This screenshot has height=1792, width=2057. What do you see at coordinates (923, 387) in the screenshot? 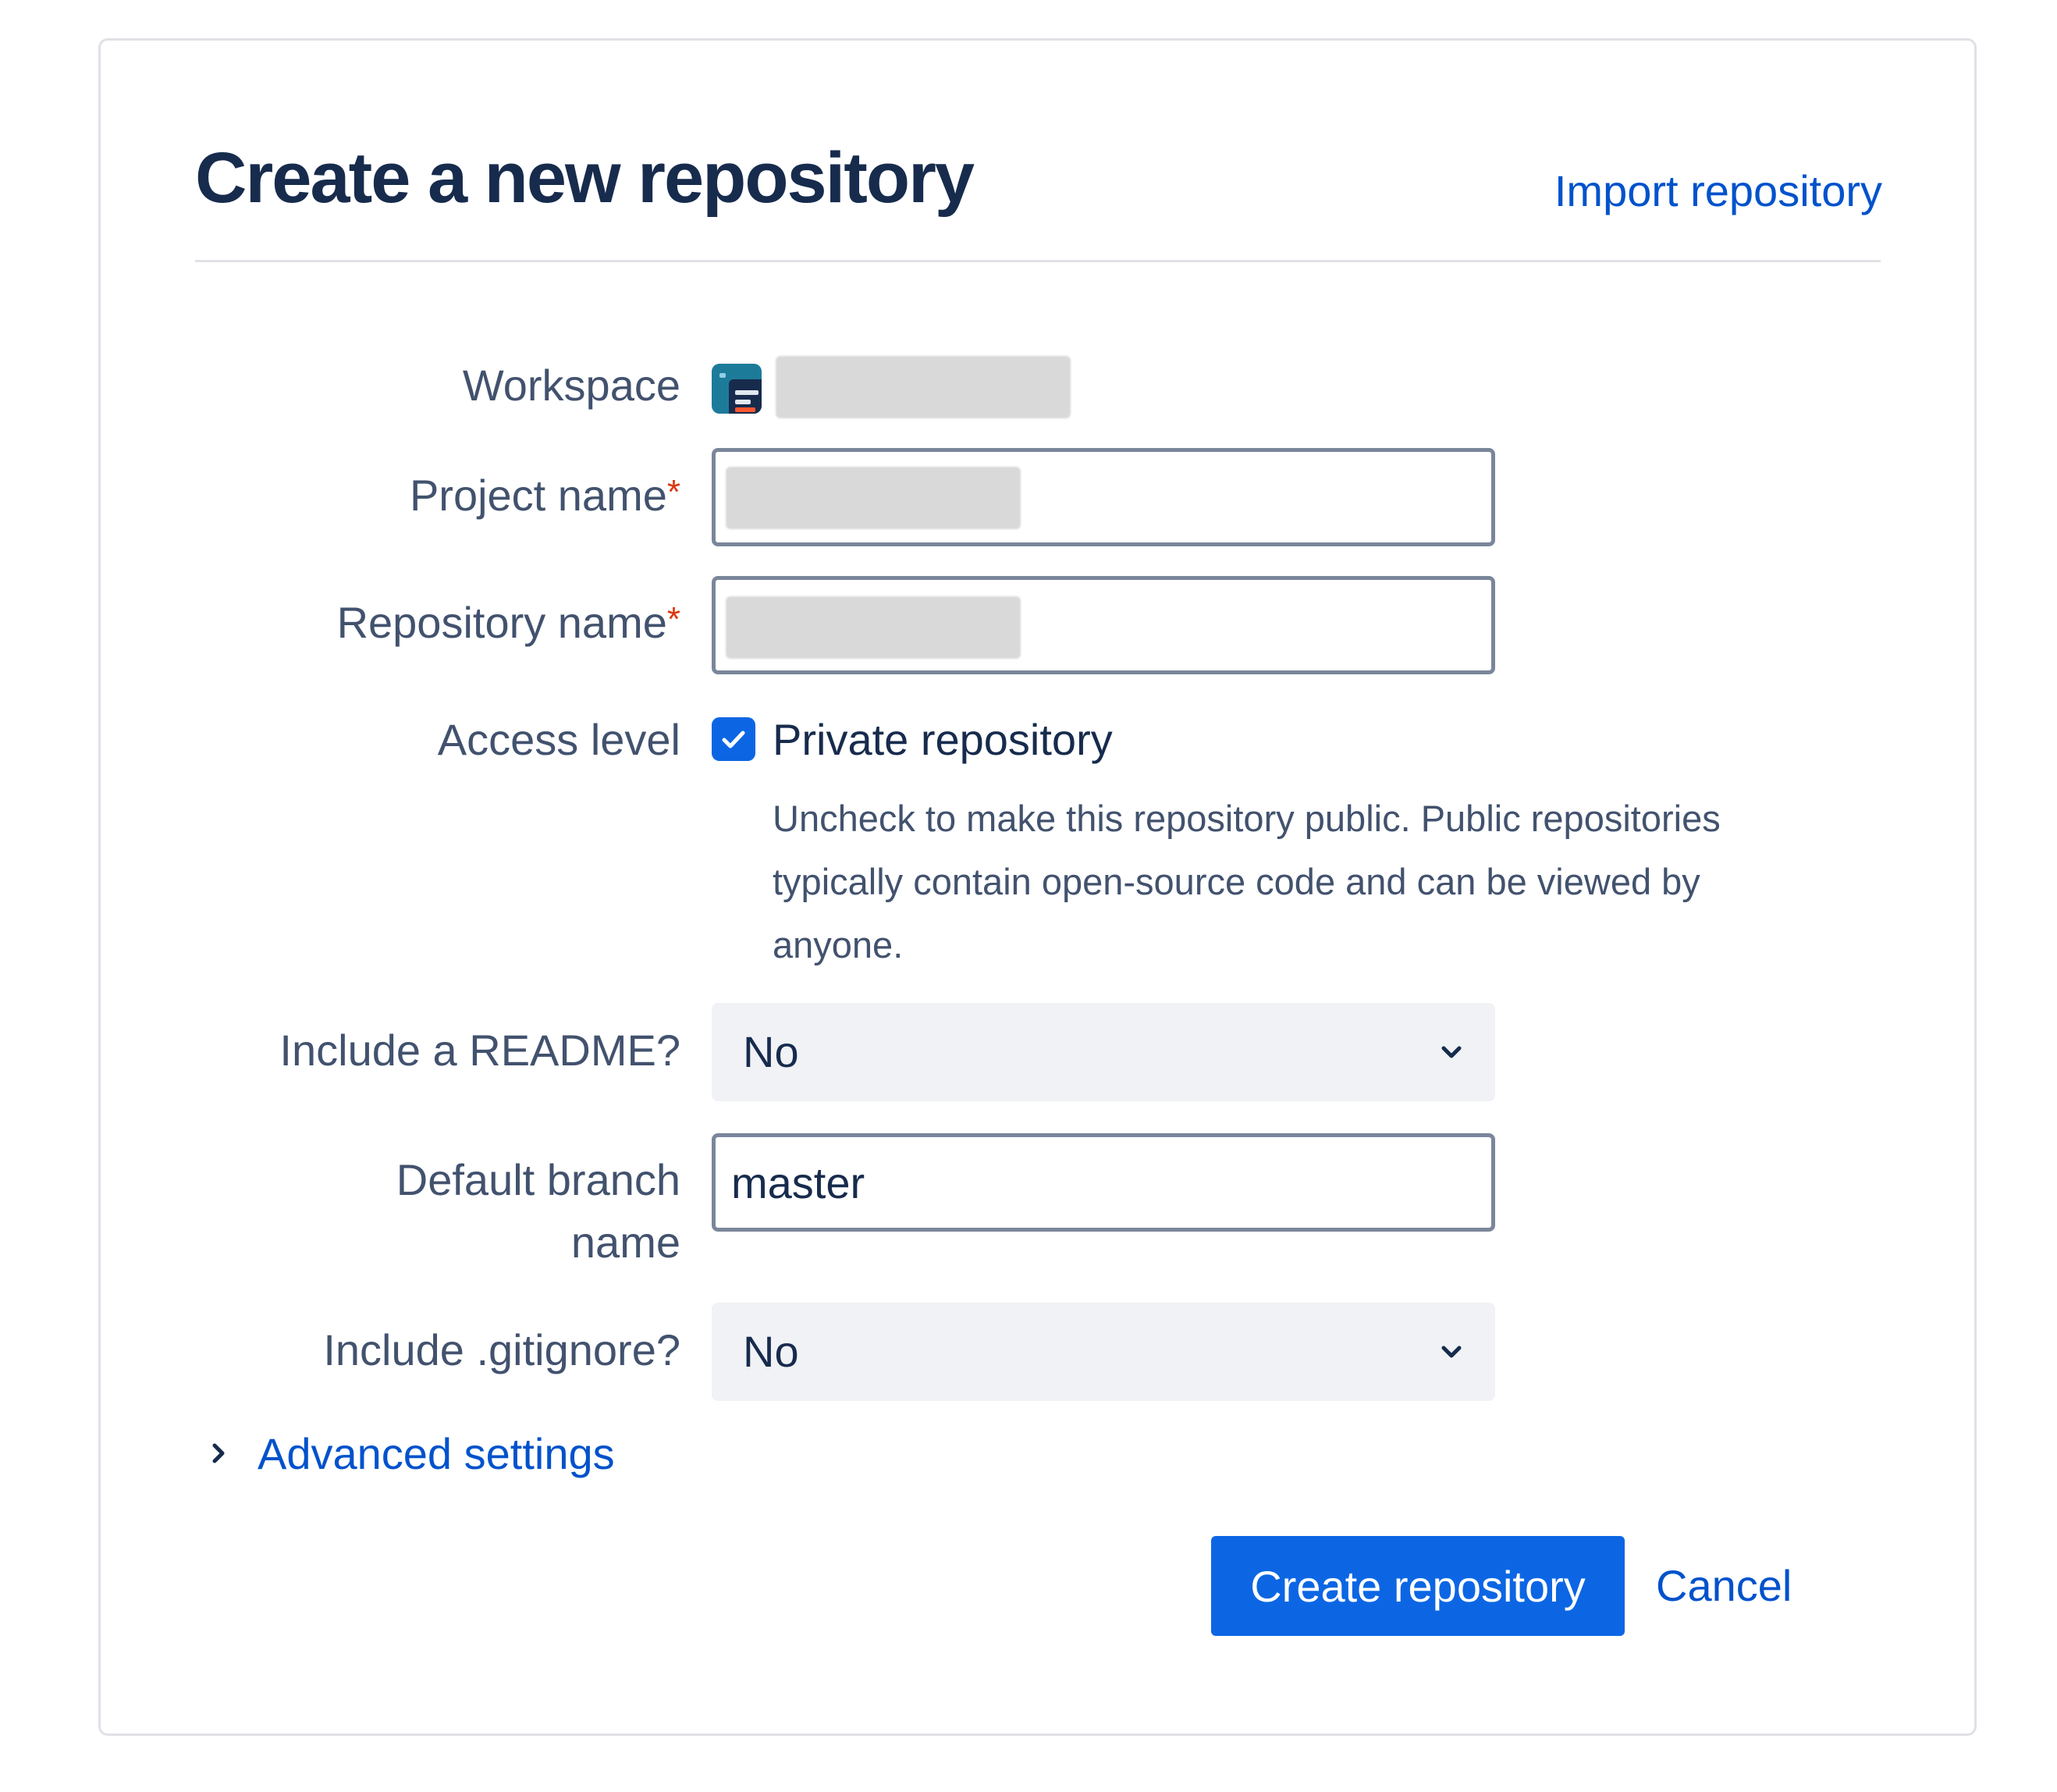
I see `workspace-name-redacted` at bounding box center [923, 387].